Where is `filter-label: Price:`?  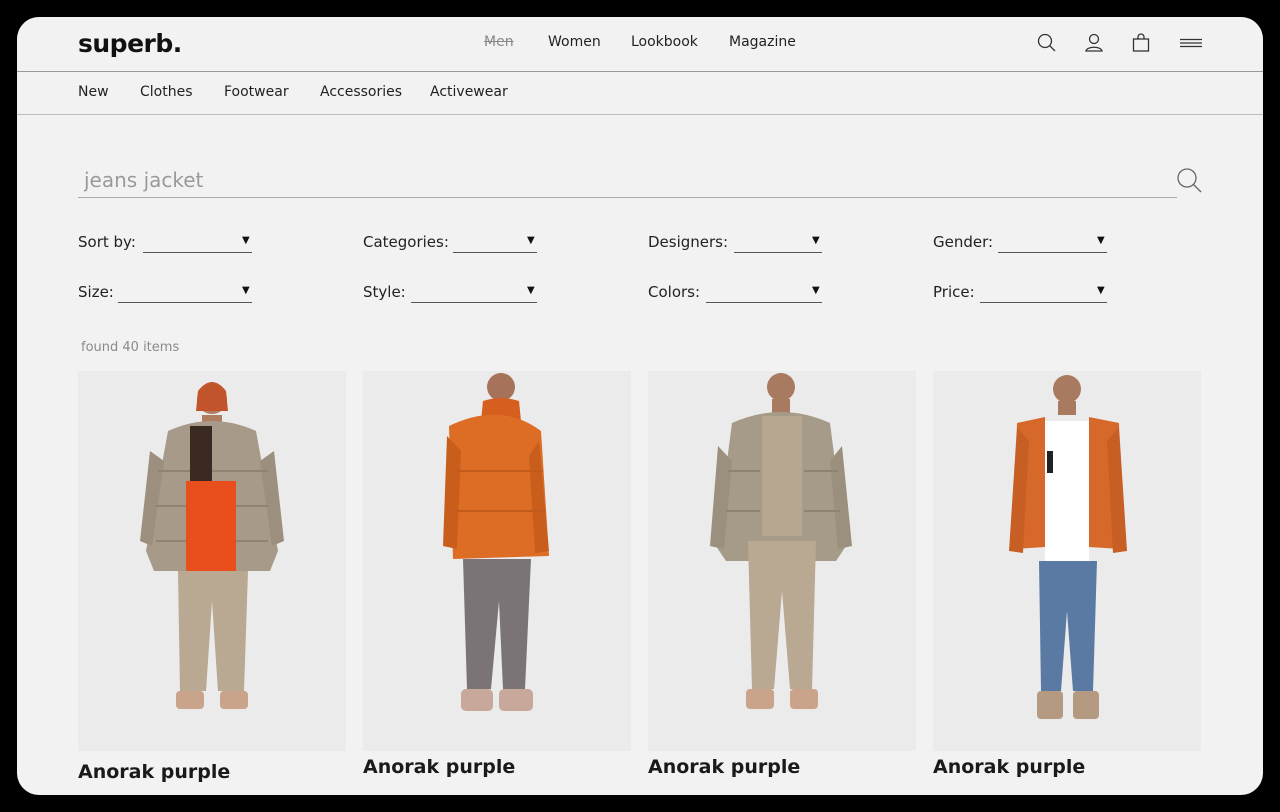
filter-label: Price: is located at coordinates (954, 292).